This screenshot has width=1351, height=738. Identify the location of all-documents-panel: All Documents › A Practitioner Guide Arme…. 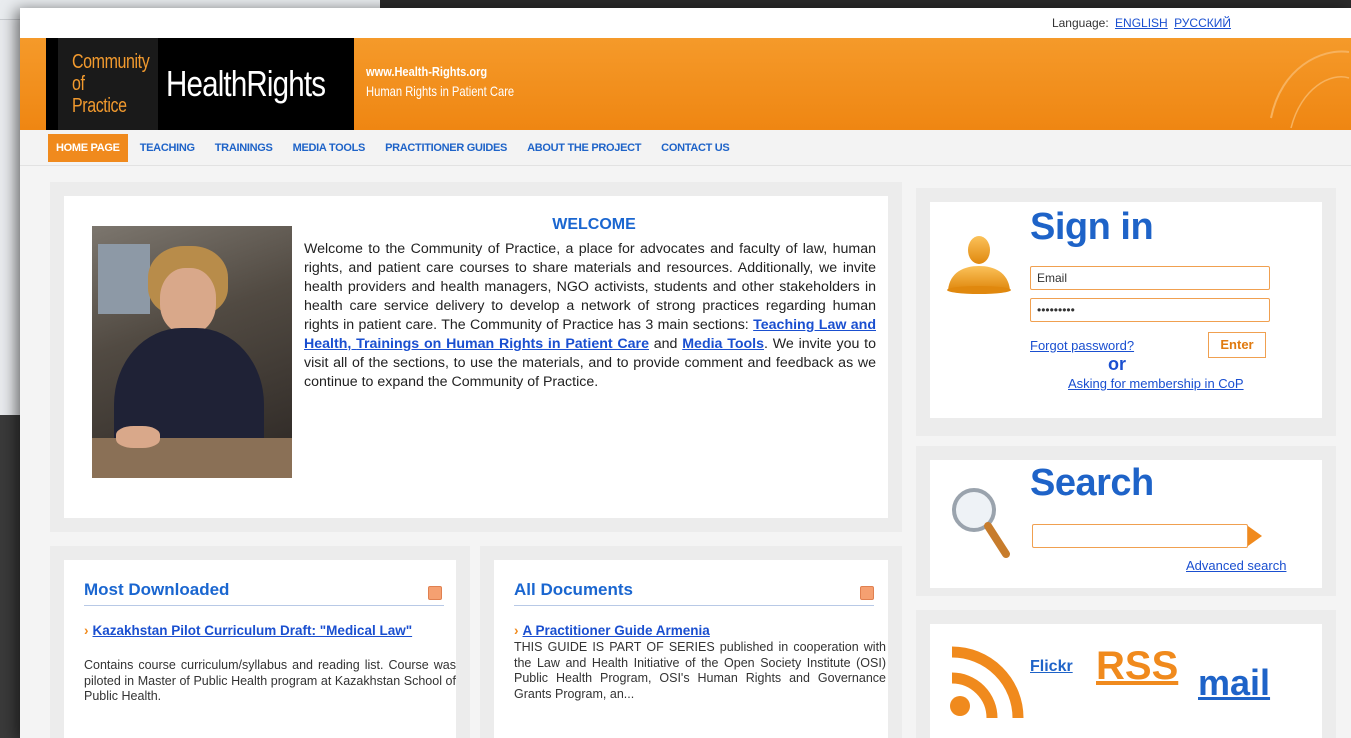
(691, 642).